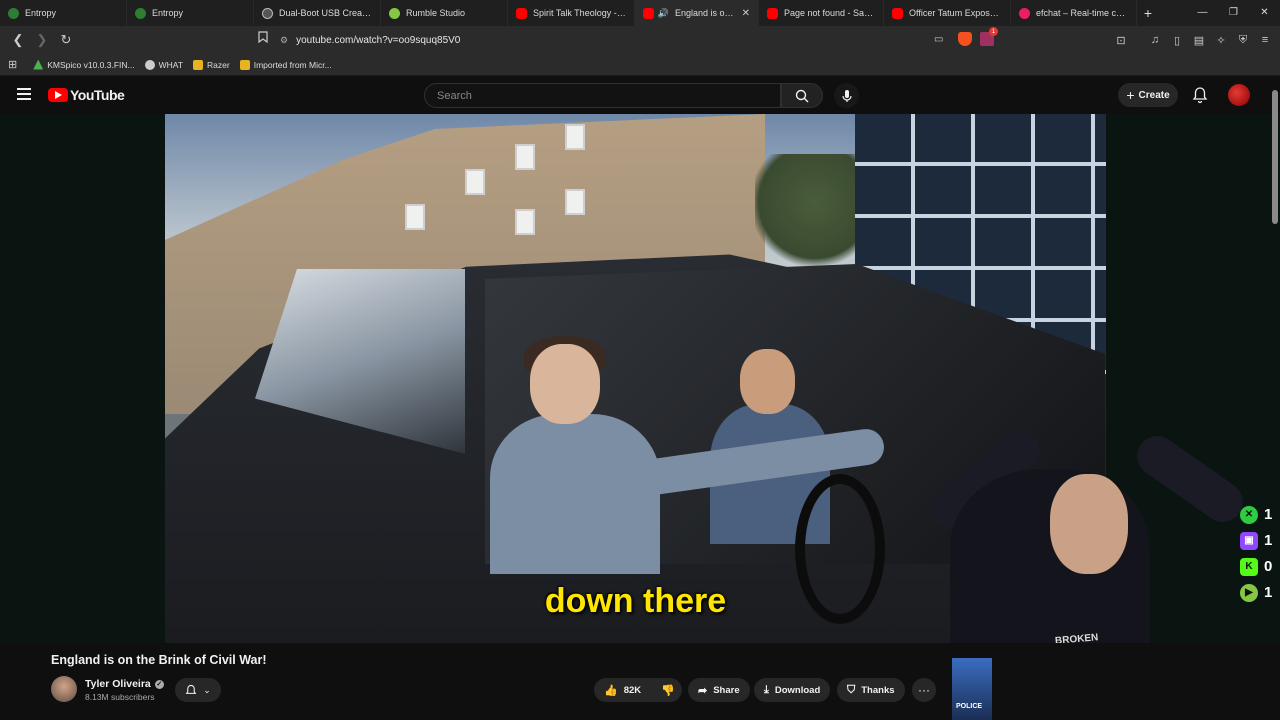  What do you see at coordinates (1148, 13) in the screenshot?
I see `new-tab-button: +` at bounding box center [1148, 13].